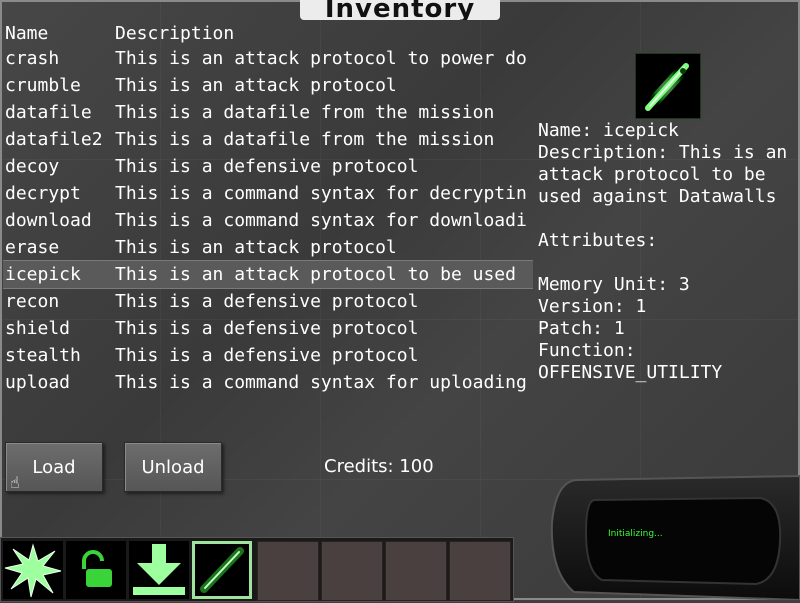  What do you see at coordinates (630, 372) in the screenshot?
I see `detail-function-value: OFFENSIVE_UTILITY` at bounding box center [630, 372].